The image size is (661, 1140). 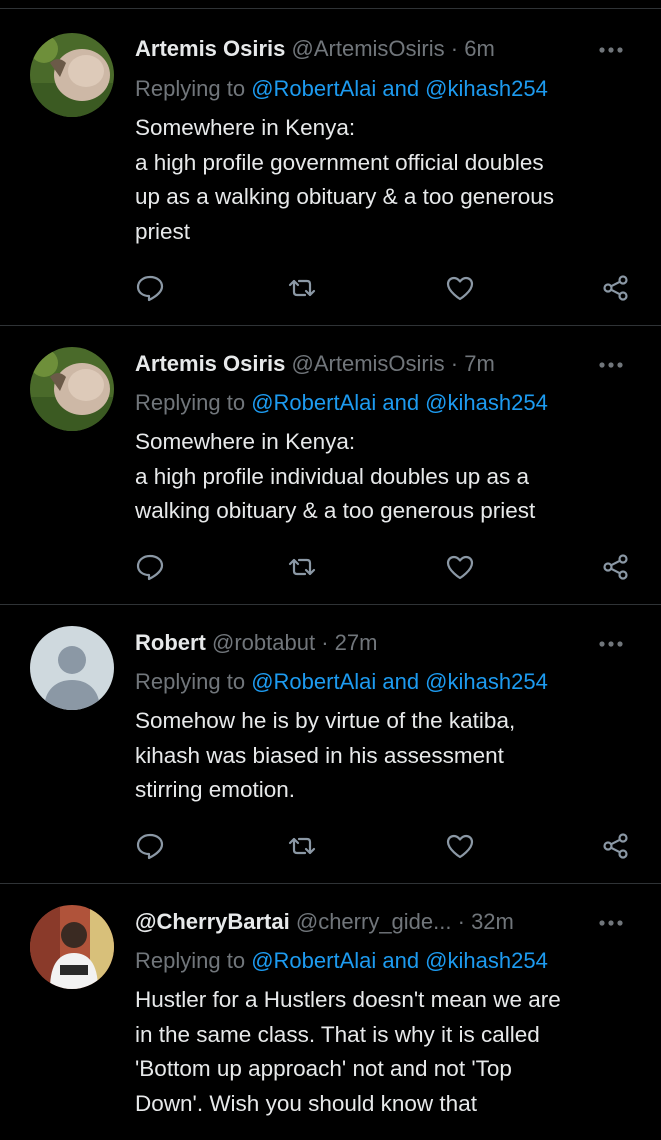 I want to click on tweet-header: Artemis Osiris @ArtemisOsiris · 6m, so click(x=315, y=49).